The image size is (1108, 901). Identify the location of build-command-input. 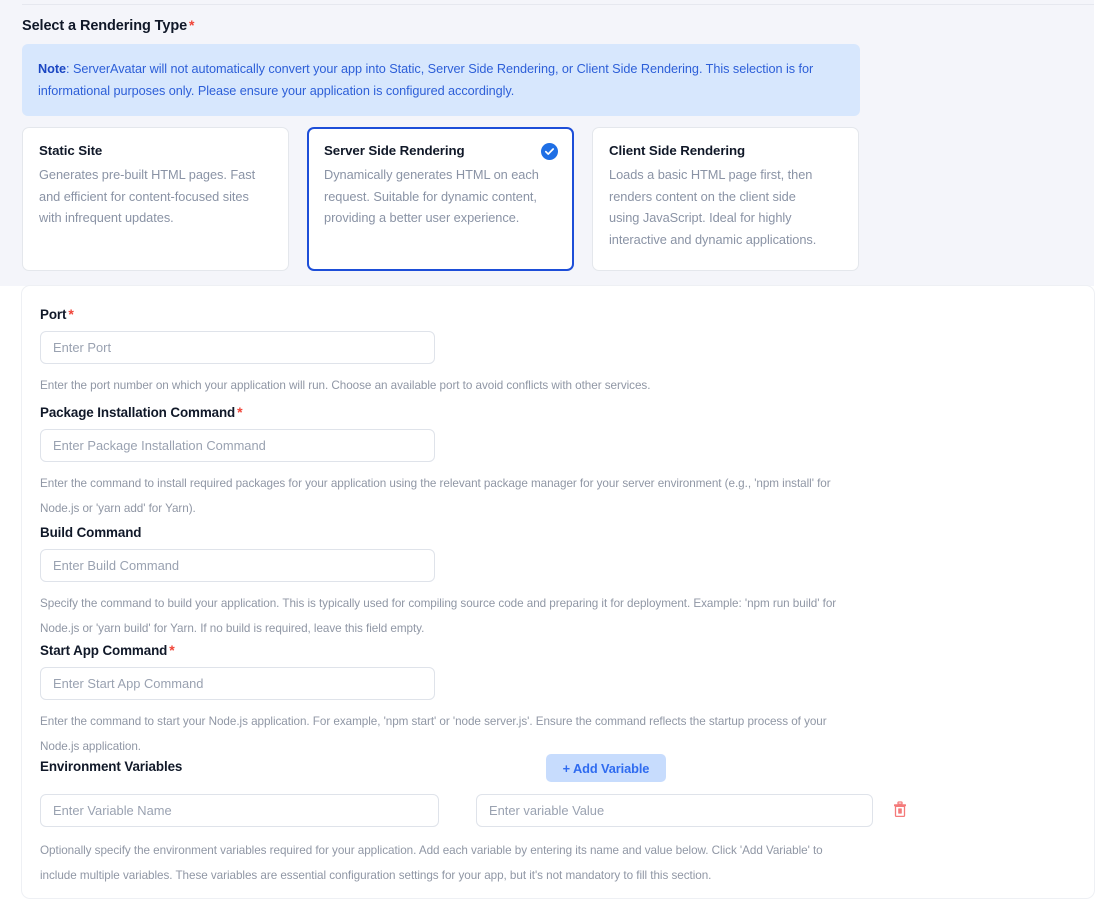
(237, 565).